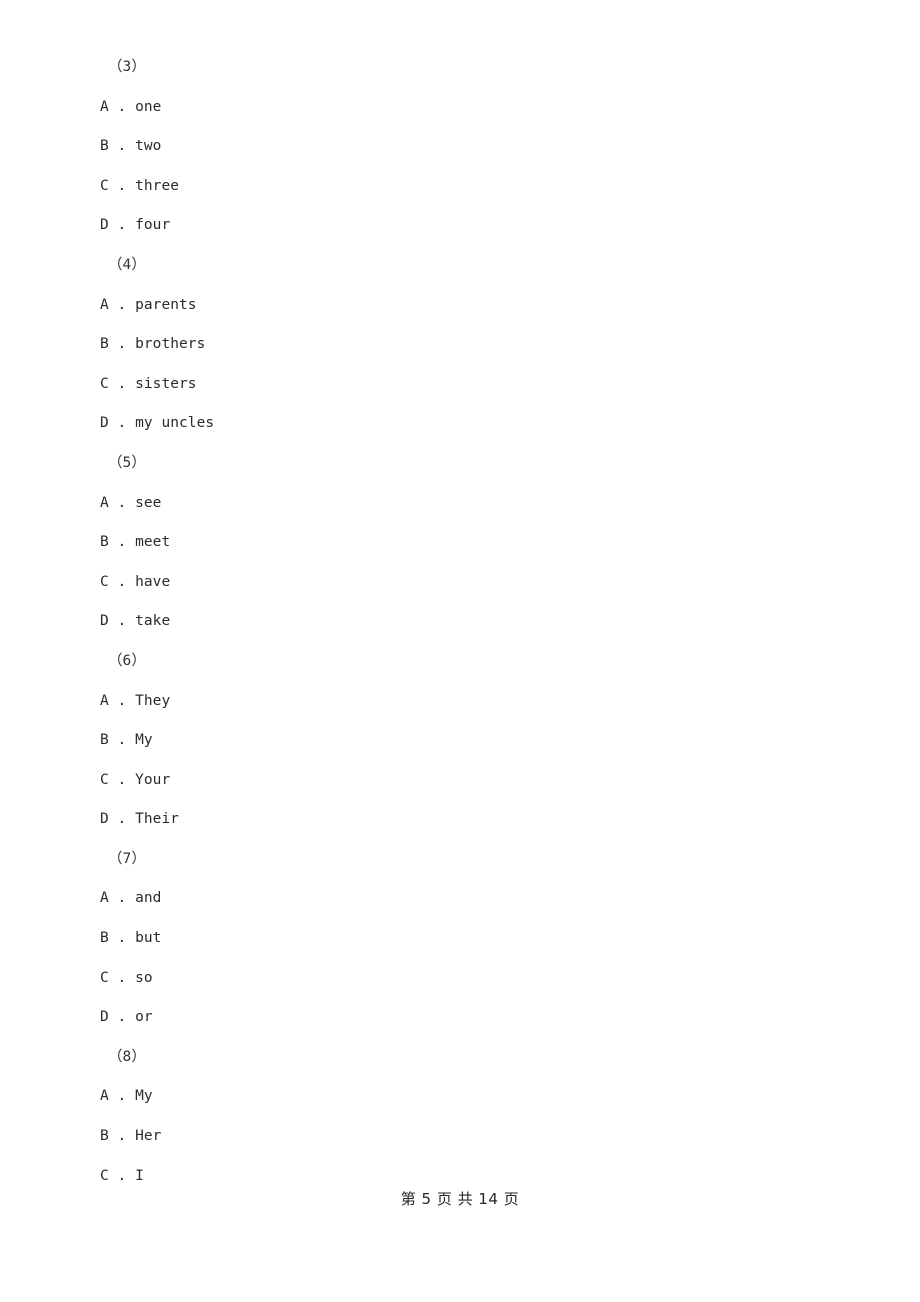 The image size is (920, 1302). I want to click on answer-option: A . They, so click(460, 702).